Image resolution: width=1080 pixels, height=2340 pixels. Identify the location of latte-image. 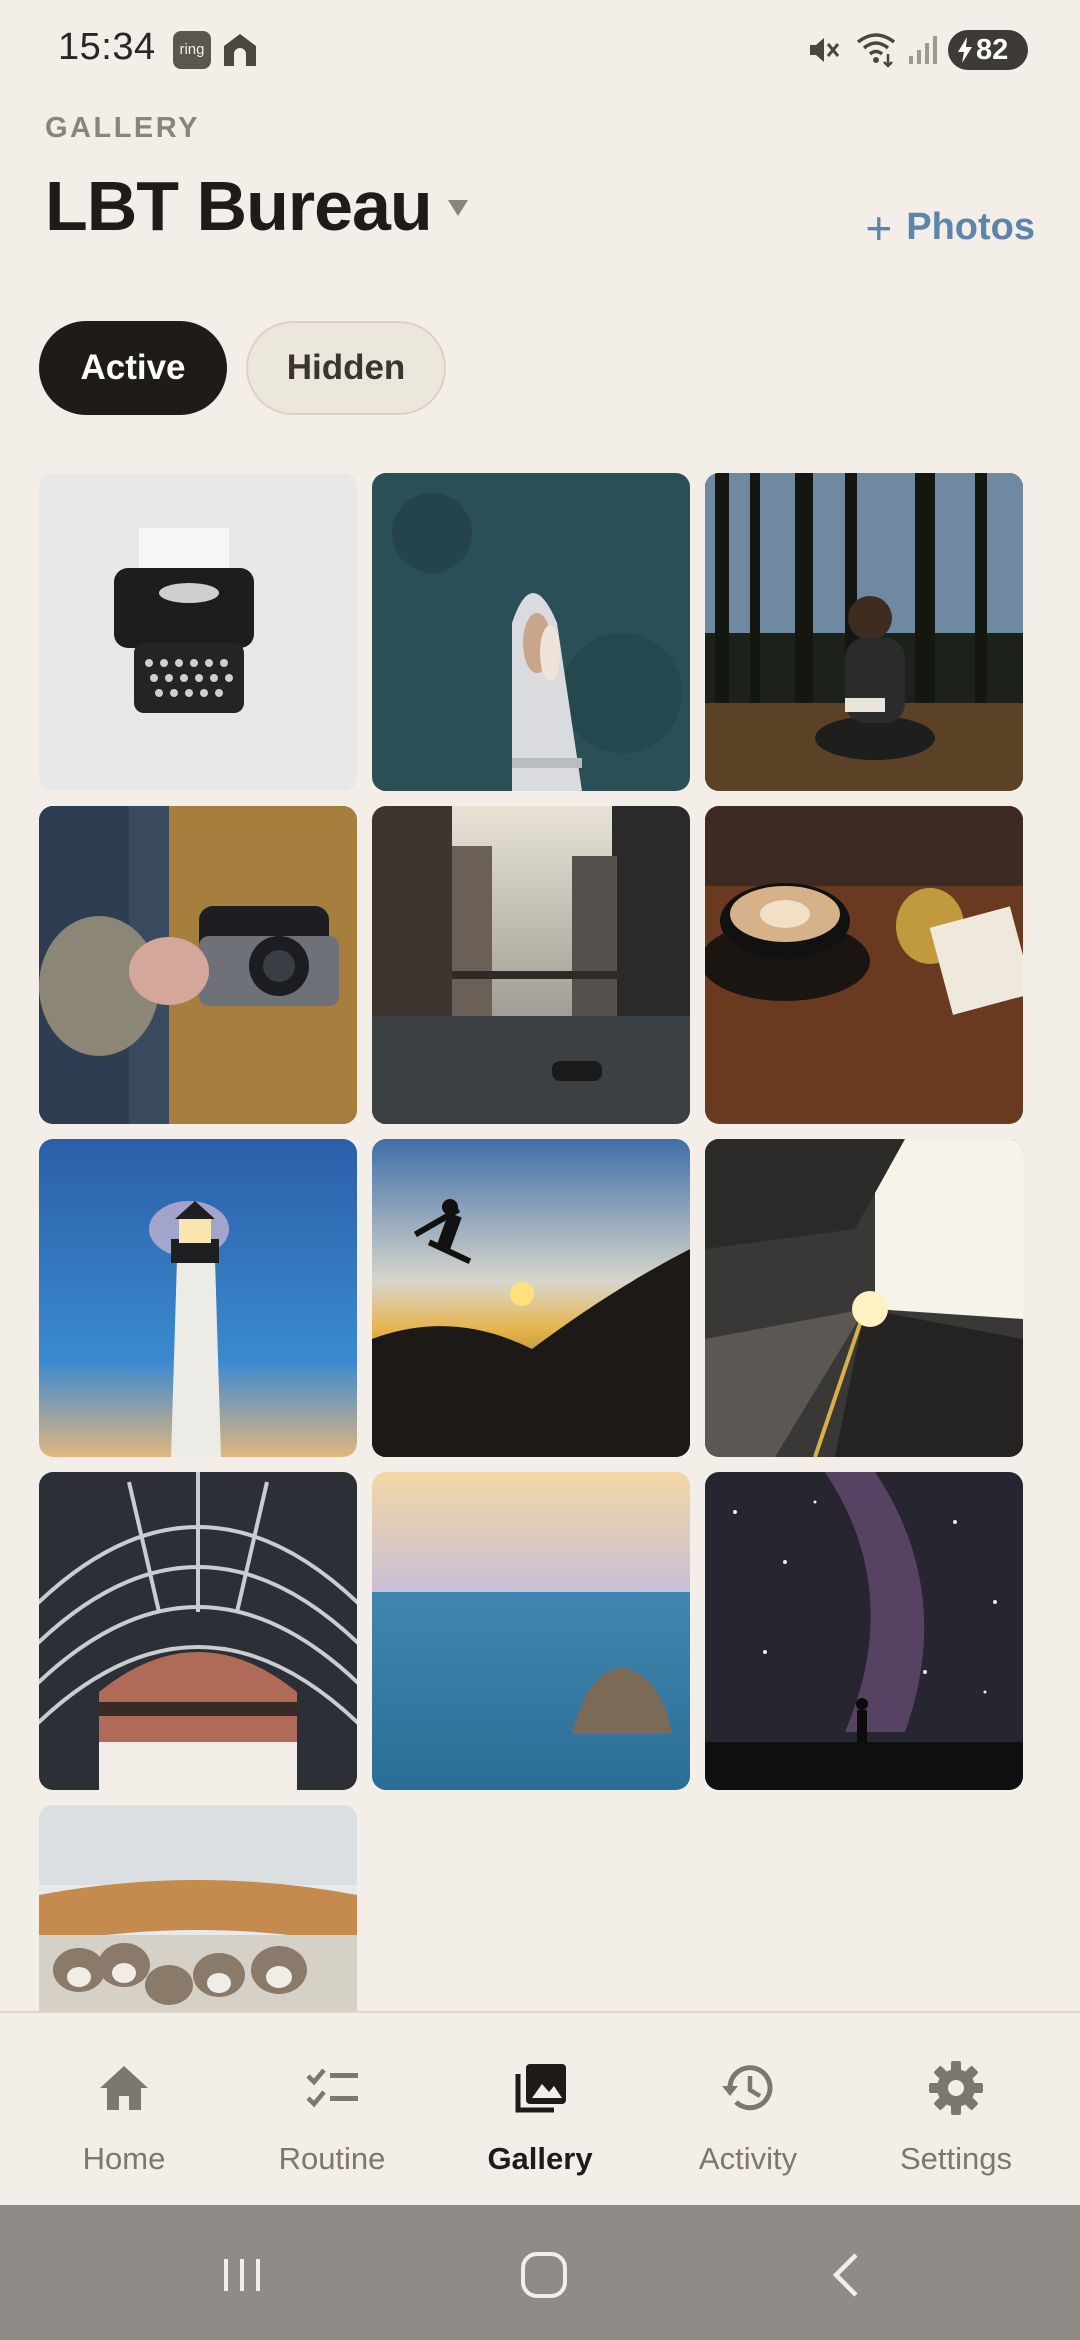
(864, 965).